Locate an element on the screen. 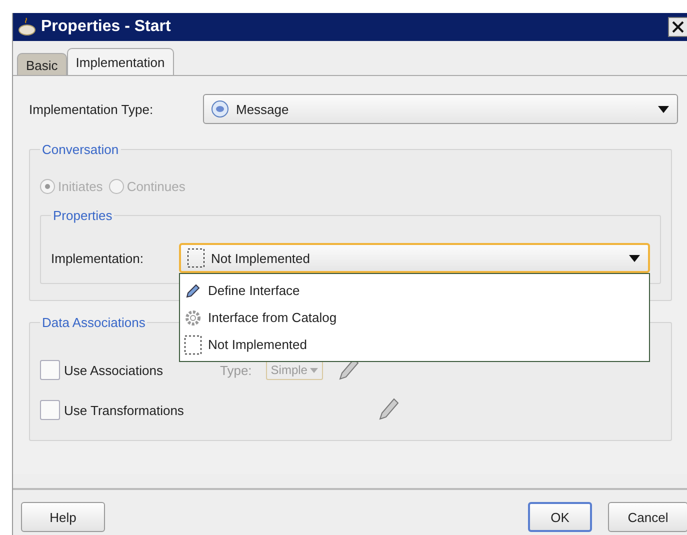 This screenshot has width=687, height=535. checkbox-label: Use Associations is located at coordinates (114, 370).